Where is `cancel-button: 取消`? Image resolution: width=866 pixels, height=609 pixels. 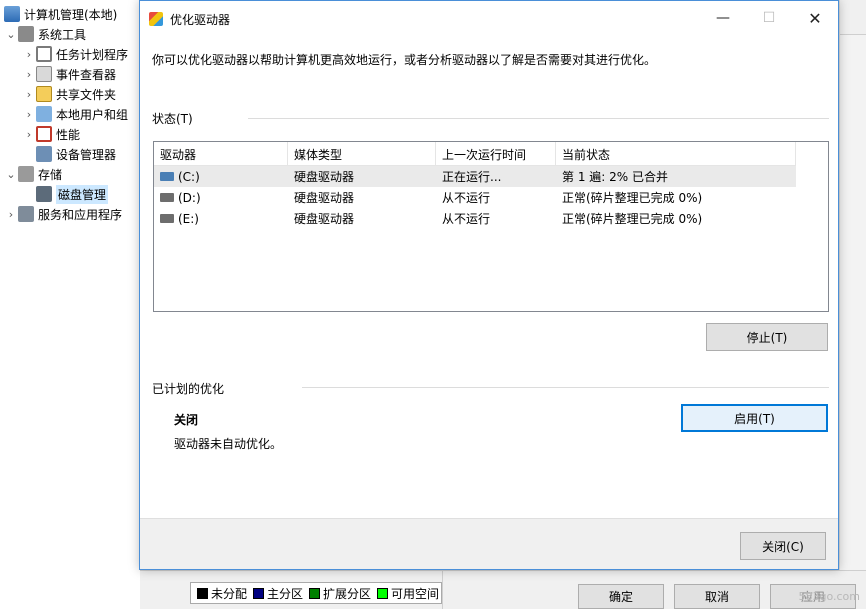
cancel-button: 取消 is located at coordinates (717, 596).